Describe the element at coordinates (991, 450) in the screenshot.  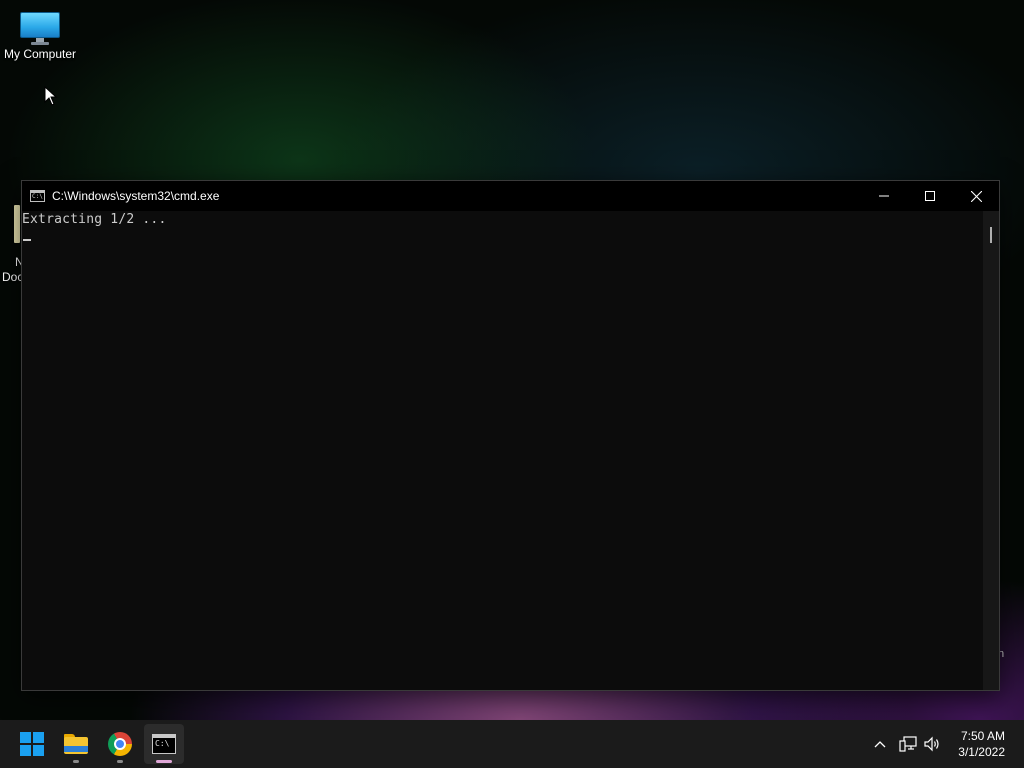
I see `vertical-scrollbar` at that location.